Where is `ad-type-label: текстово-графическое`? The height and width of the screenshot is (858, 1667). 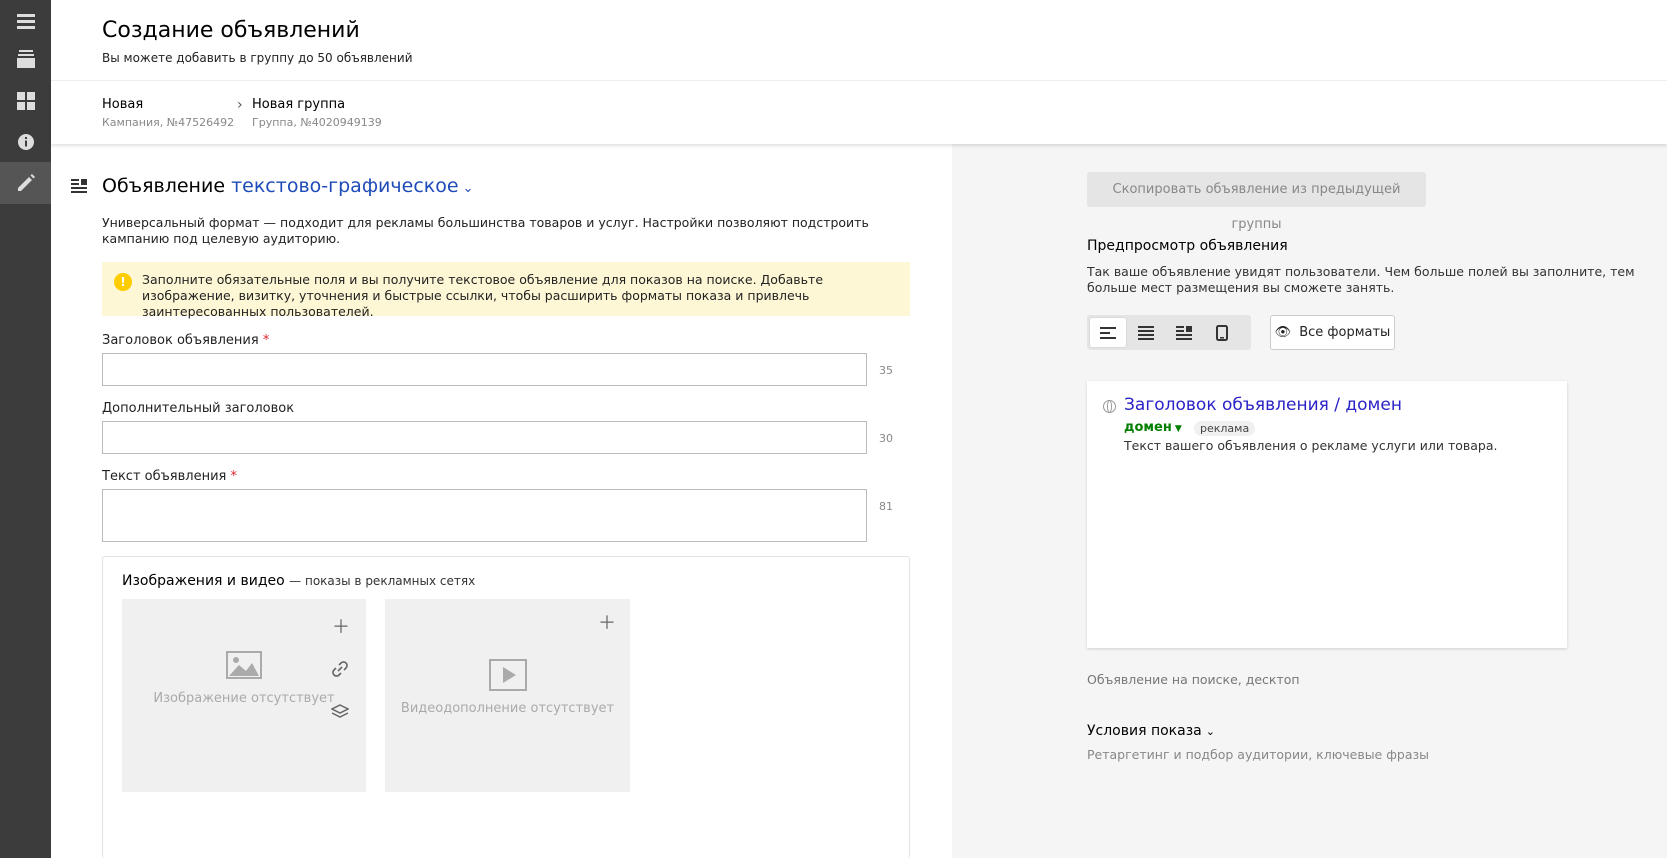
ad-type-label: текстово-графическое is located at coordinates (345, 186).